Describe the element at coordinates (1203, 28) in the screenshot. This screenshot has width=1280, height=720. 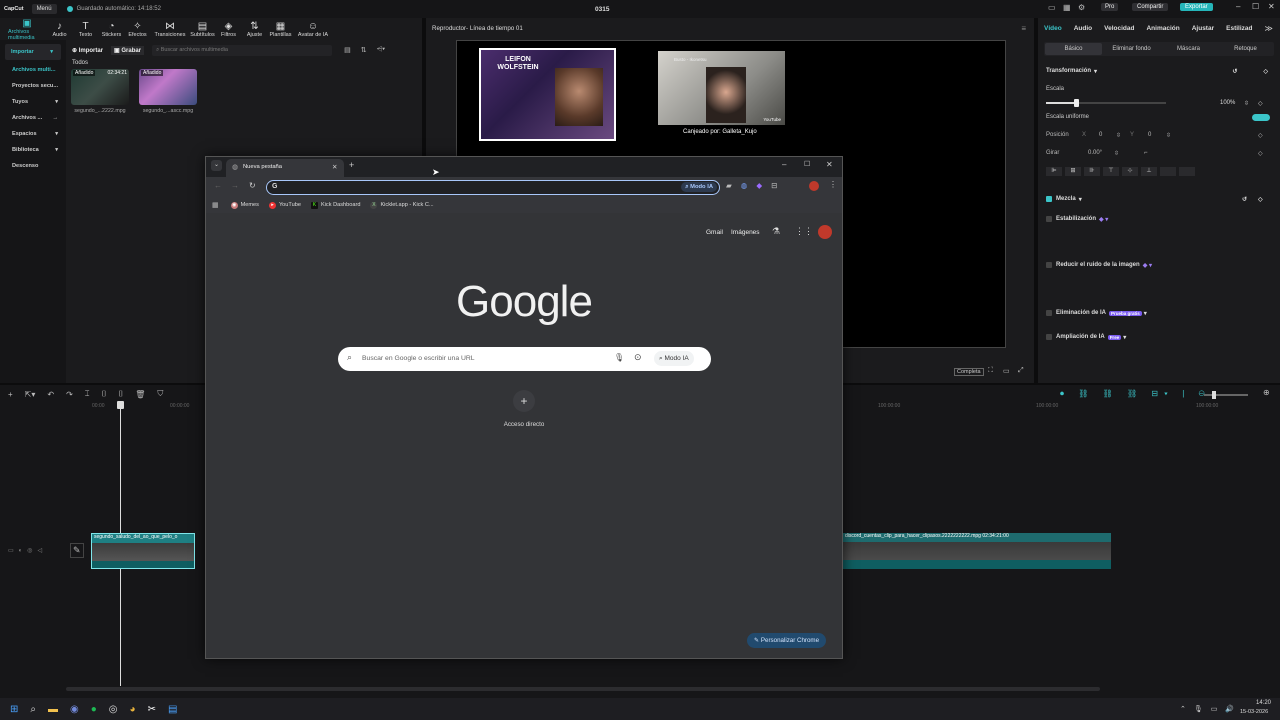
I see `prop-tab: Ajustar` at that location.